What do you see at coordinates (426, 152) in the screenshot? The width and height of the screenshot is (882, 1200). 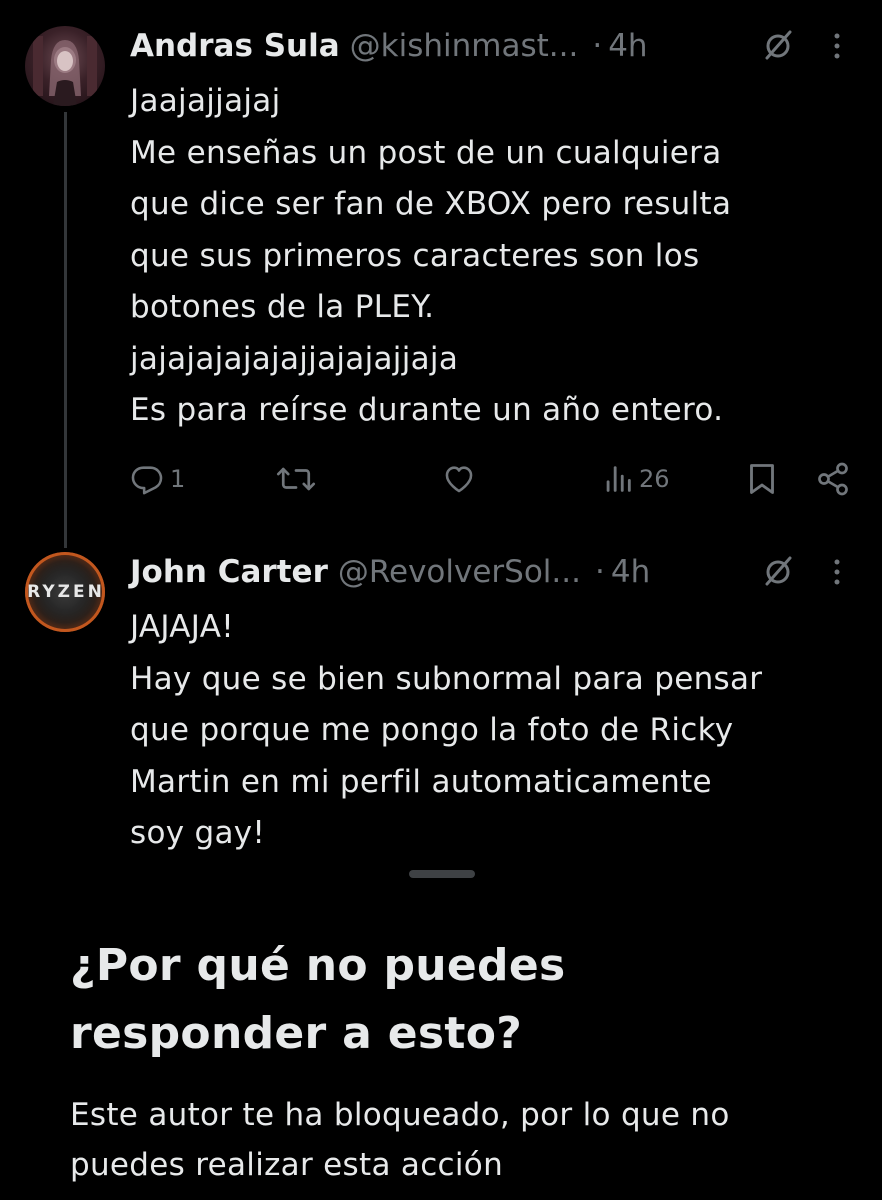 I see `tweet-text-line: Me enseñas un post de un cualquiera` at bounding box center [426, 152].